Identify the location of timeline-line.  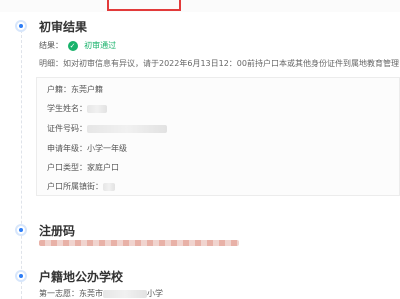
(21, 164).